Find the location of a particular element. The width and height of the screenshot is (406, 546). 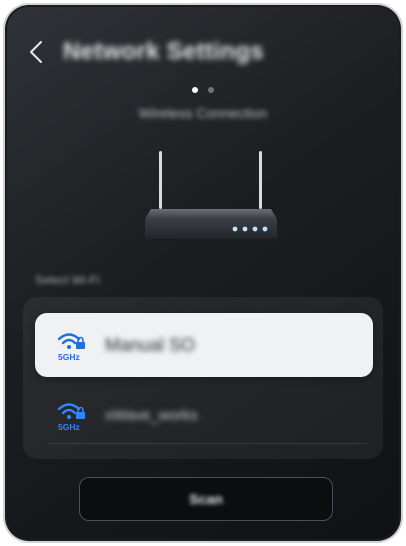

router-top is located at coordinates (211, 214).